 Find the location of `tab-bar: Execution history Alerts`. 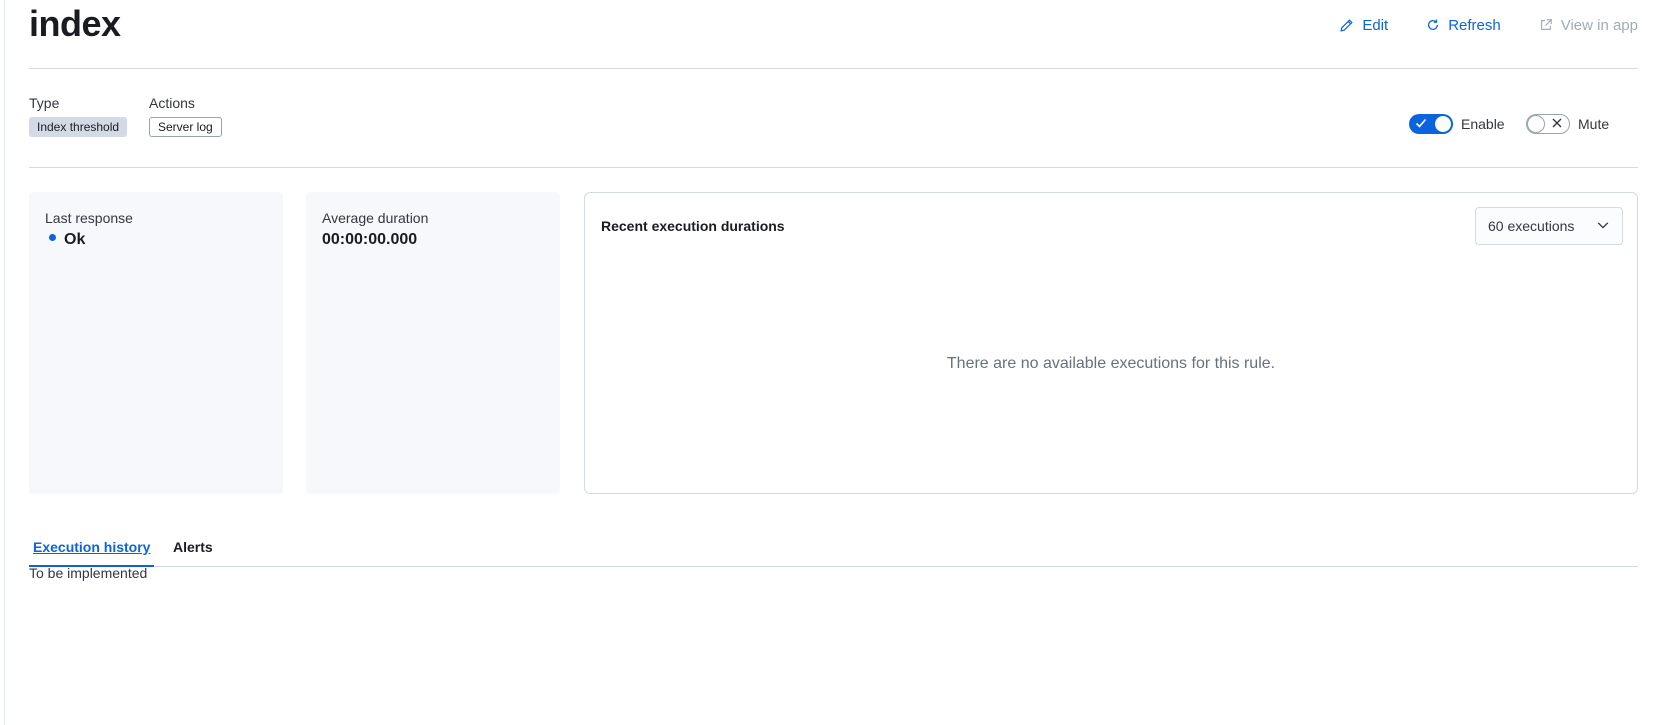

tab-bar: Execution history Alerts is located at coordinates (833, 550).